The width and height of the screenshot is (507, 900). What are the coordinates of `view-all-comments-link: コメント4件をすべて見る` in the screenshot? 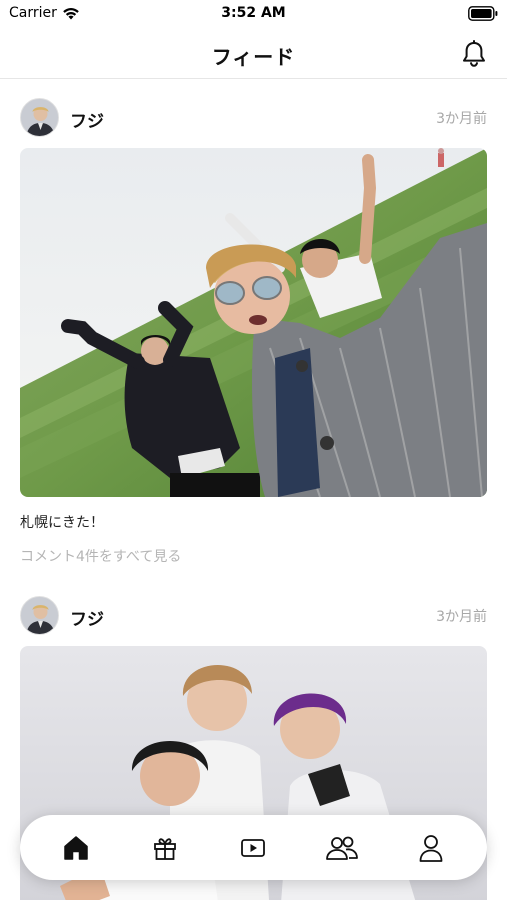 It's located at (100, 556).